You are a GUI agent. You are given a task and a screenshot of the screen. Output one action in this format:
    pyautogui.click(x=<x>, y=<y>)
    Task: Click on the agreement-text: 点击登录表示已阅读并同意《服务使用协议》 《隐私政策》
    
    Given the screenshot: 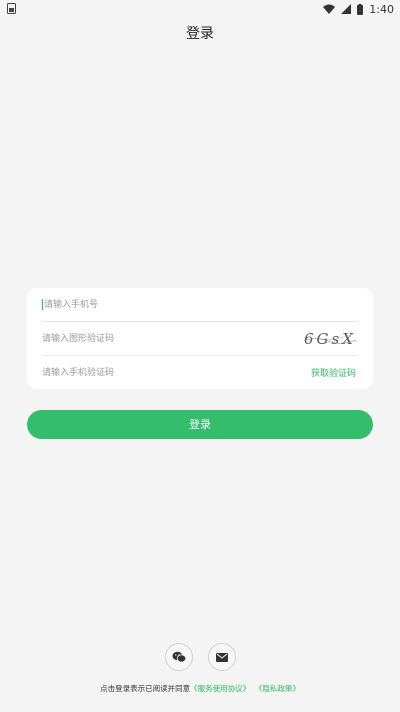 What is the action you would take?
    pyautogui.click(x=200, y=688)
    